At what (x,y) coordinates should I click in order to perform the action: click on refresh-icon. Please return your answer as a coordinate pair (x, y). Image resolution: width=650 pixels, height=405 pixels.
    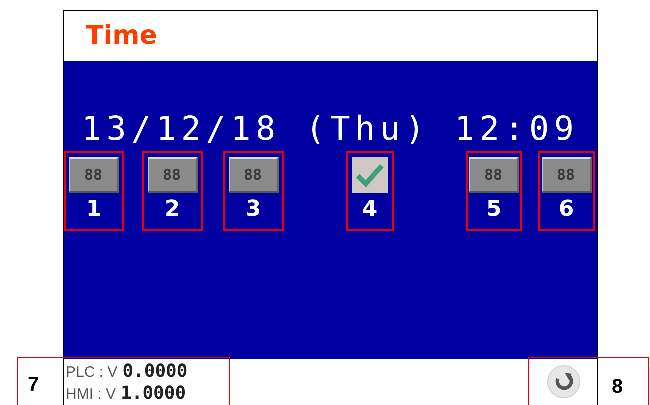
    Looking at the image, I should click on (564, 382).